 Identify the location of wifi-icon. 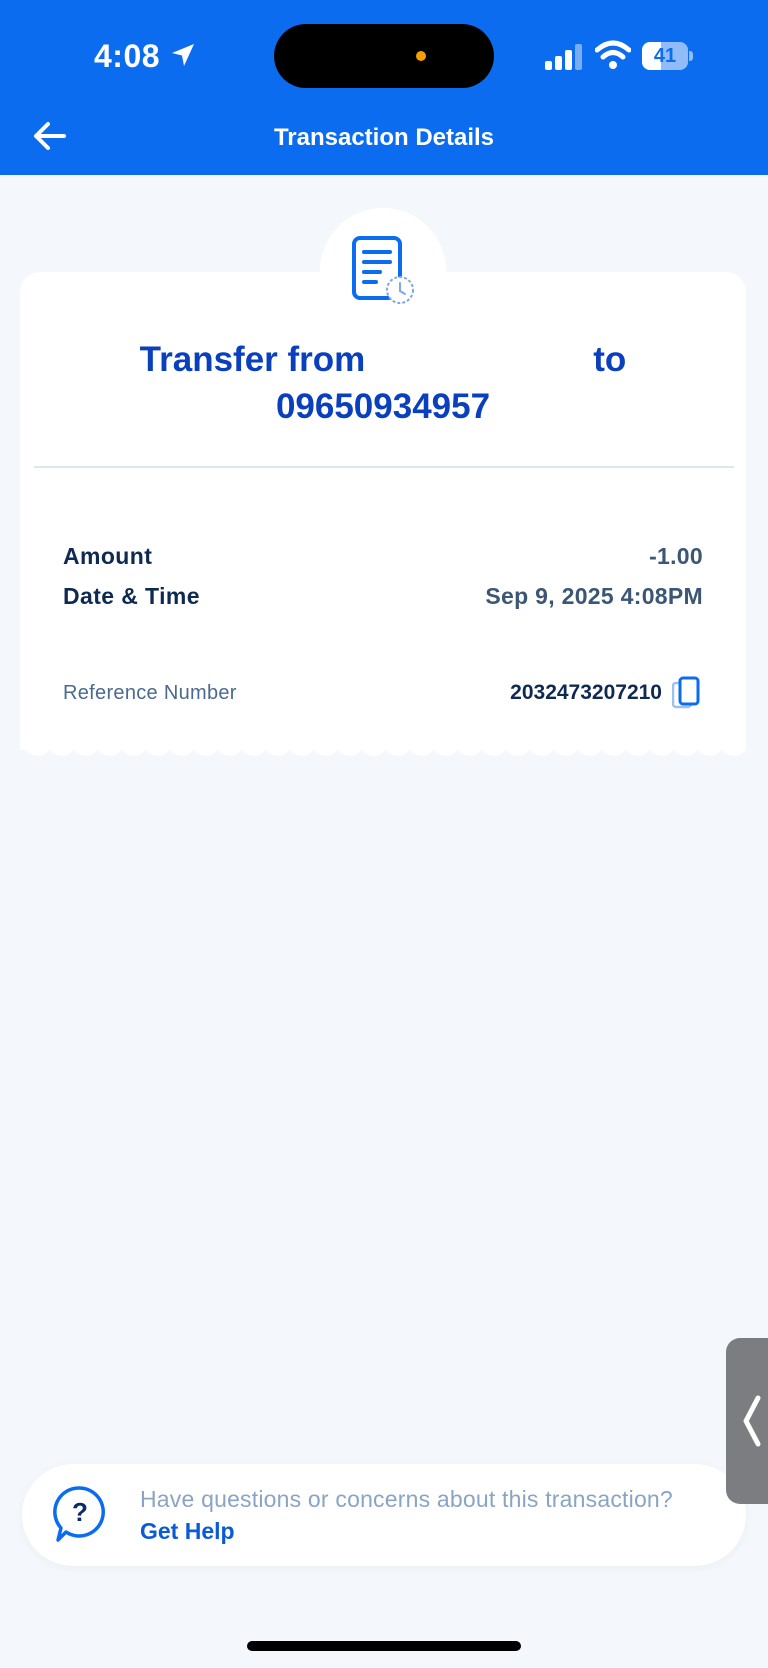
(613, 54).